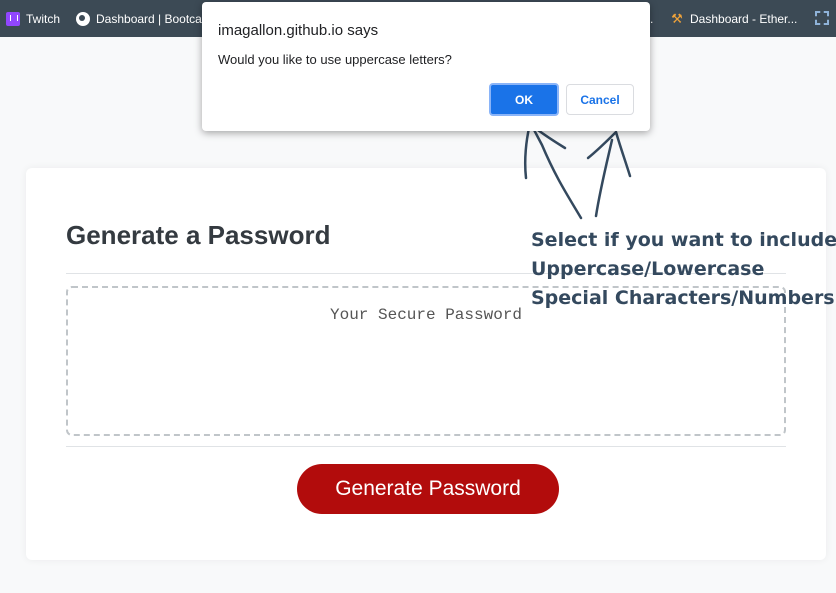 The width and height of the screenshot is (836, 593). I want to click on arrow-to-cancel, so click(609, 174).